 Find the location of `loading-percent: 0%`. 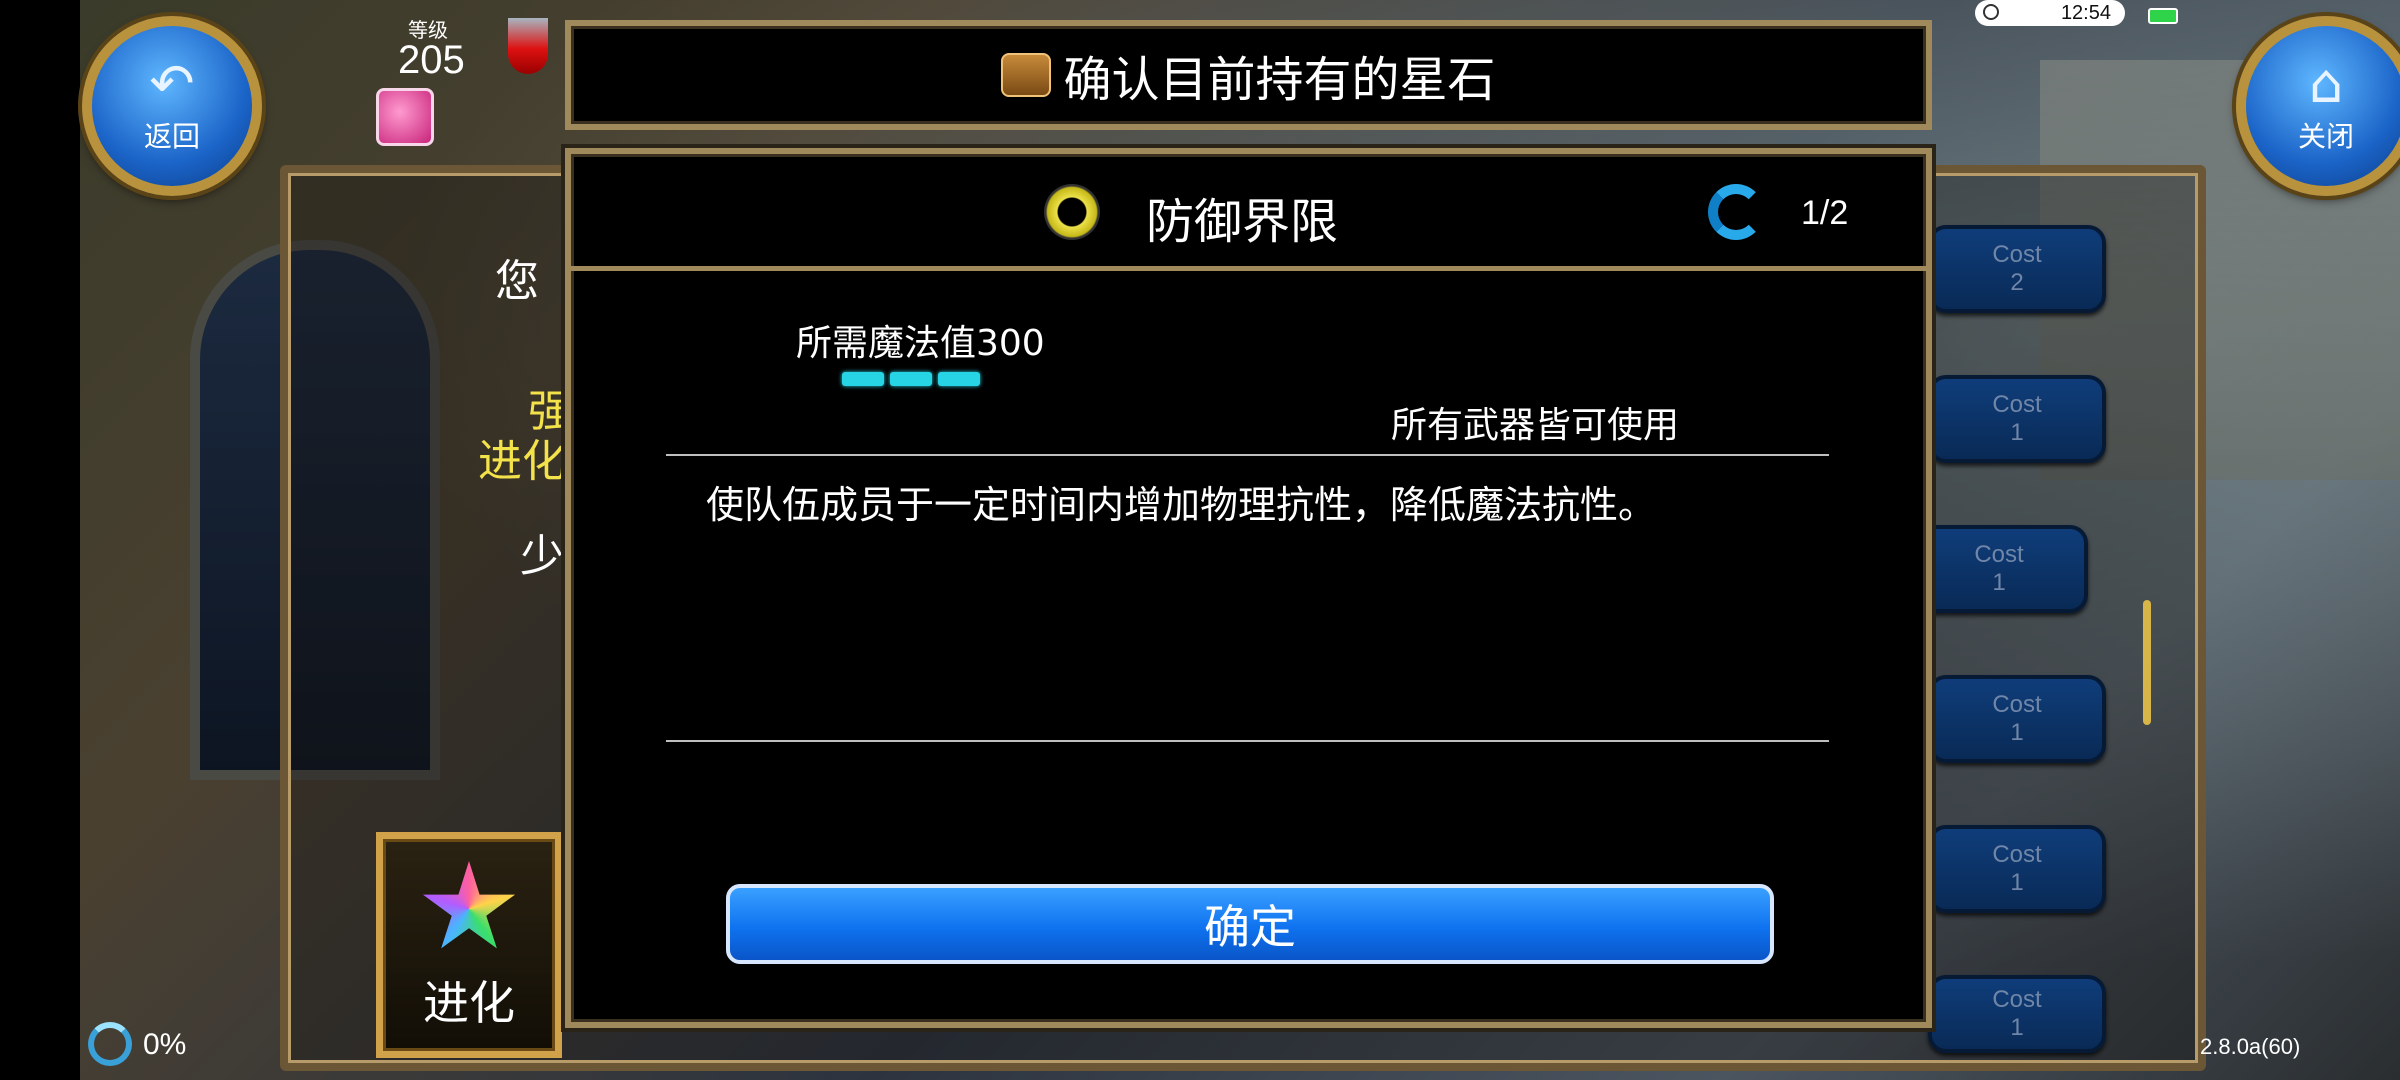

loading-percent: 0% is located at coordinates (165, 1044).